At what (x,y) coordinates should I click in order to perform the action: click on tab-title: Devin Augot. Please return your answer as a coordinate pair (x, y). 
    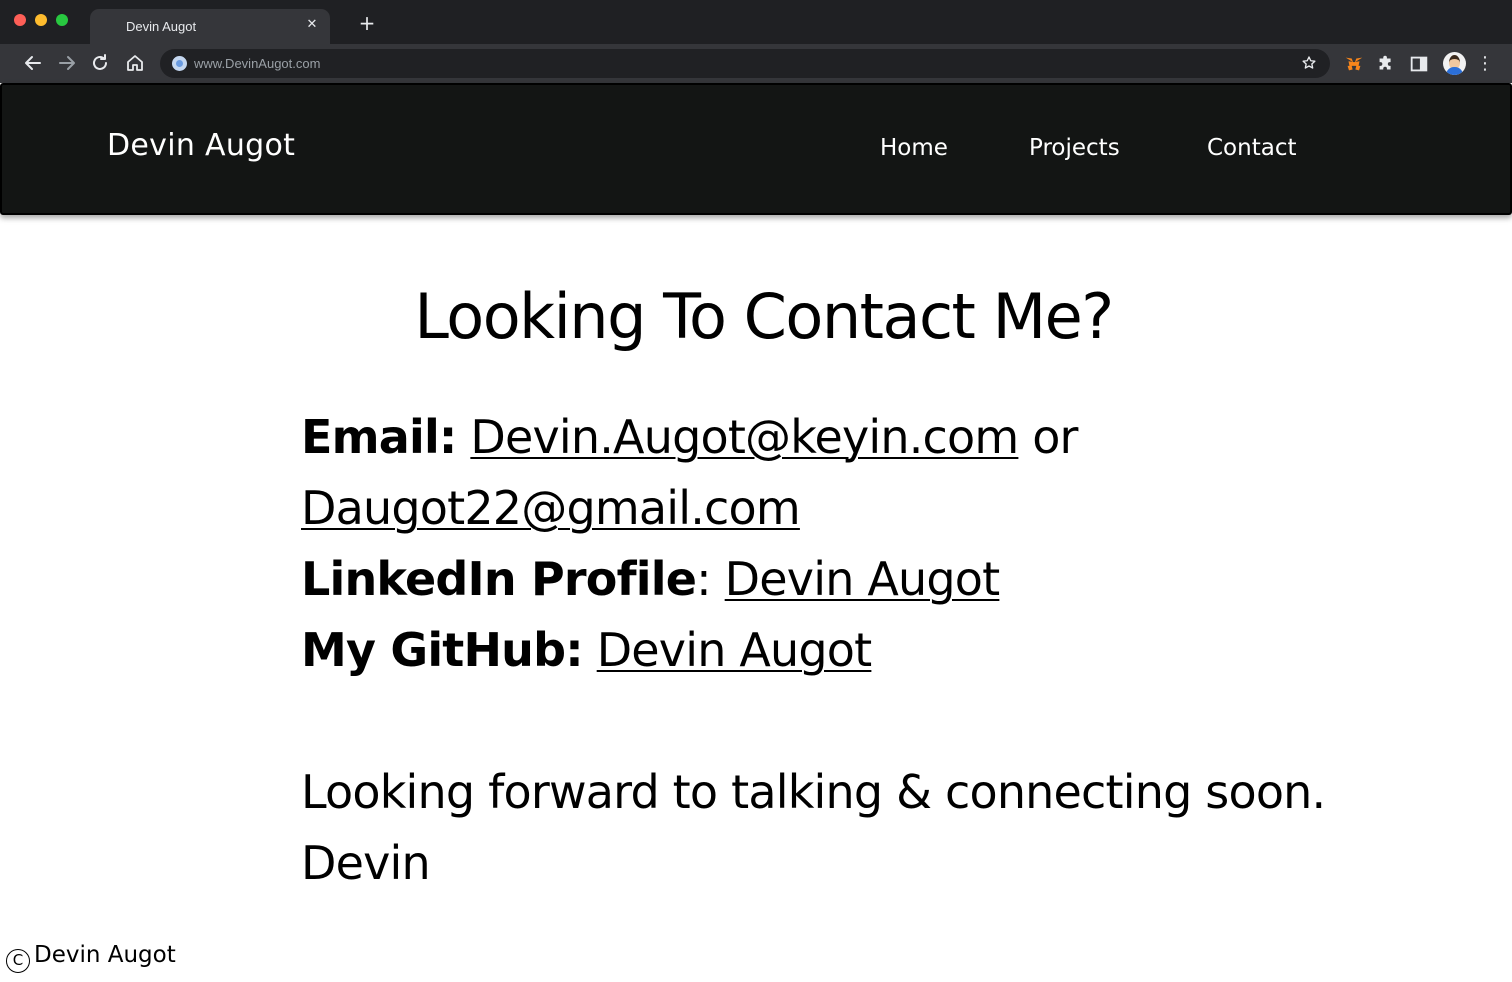
    Looking at the image, I should click on (161, 26).